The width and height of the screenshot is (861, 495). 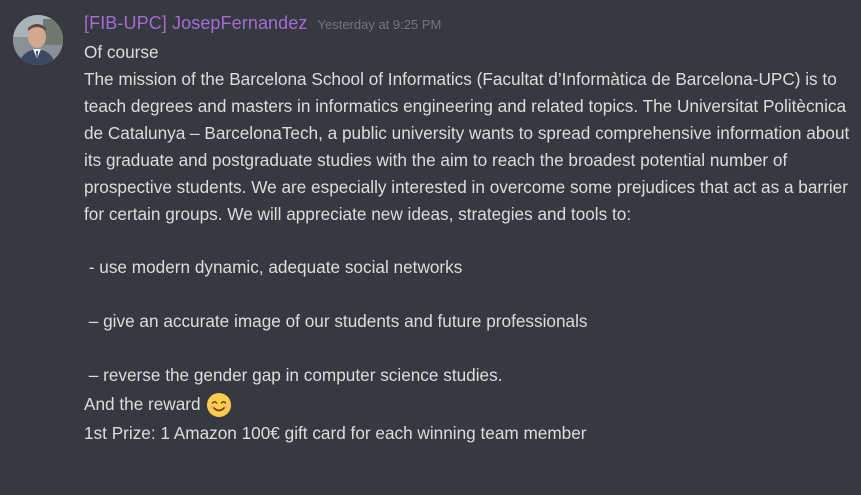 I want to click on avatar-photo-icon, so click(x=38, y=40).